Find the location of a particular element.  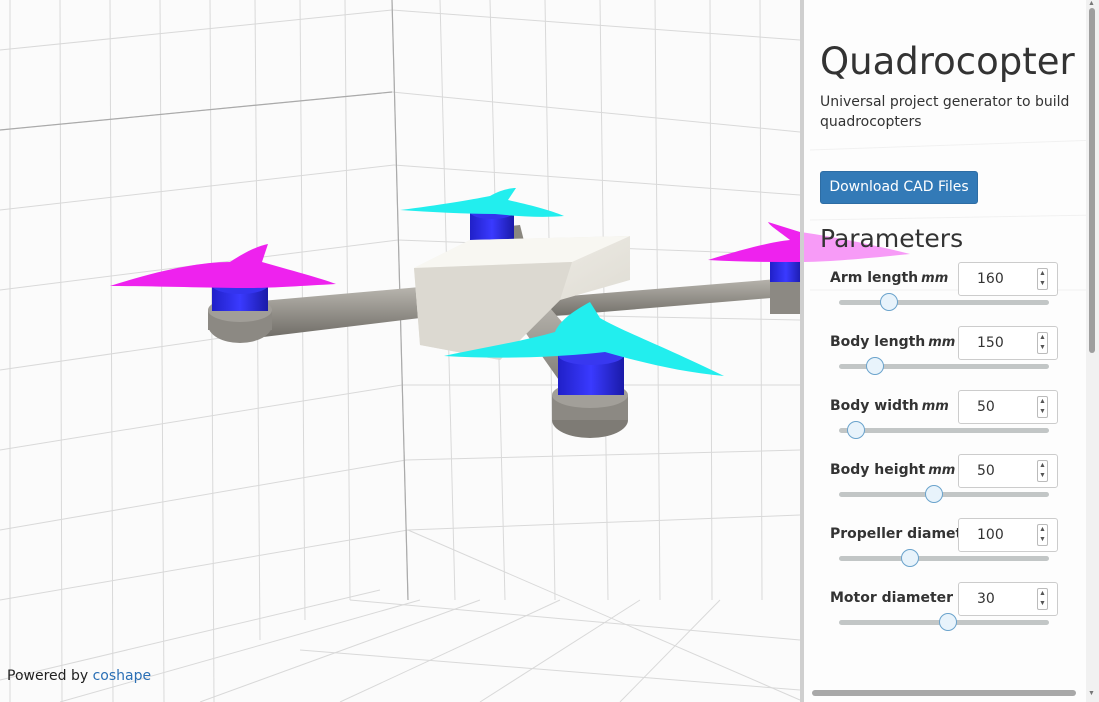

body-height-input: 50 ▲ ▼ is located at coordinates (1008, 471).